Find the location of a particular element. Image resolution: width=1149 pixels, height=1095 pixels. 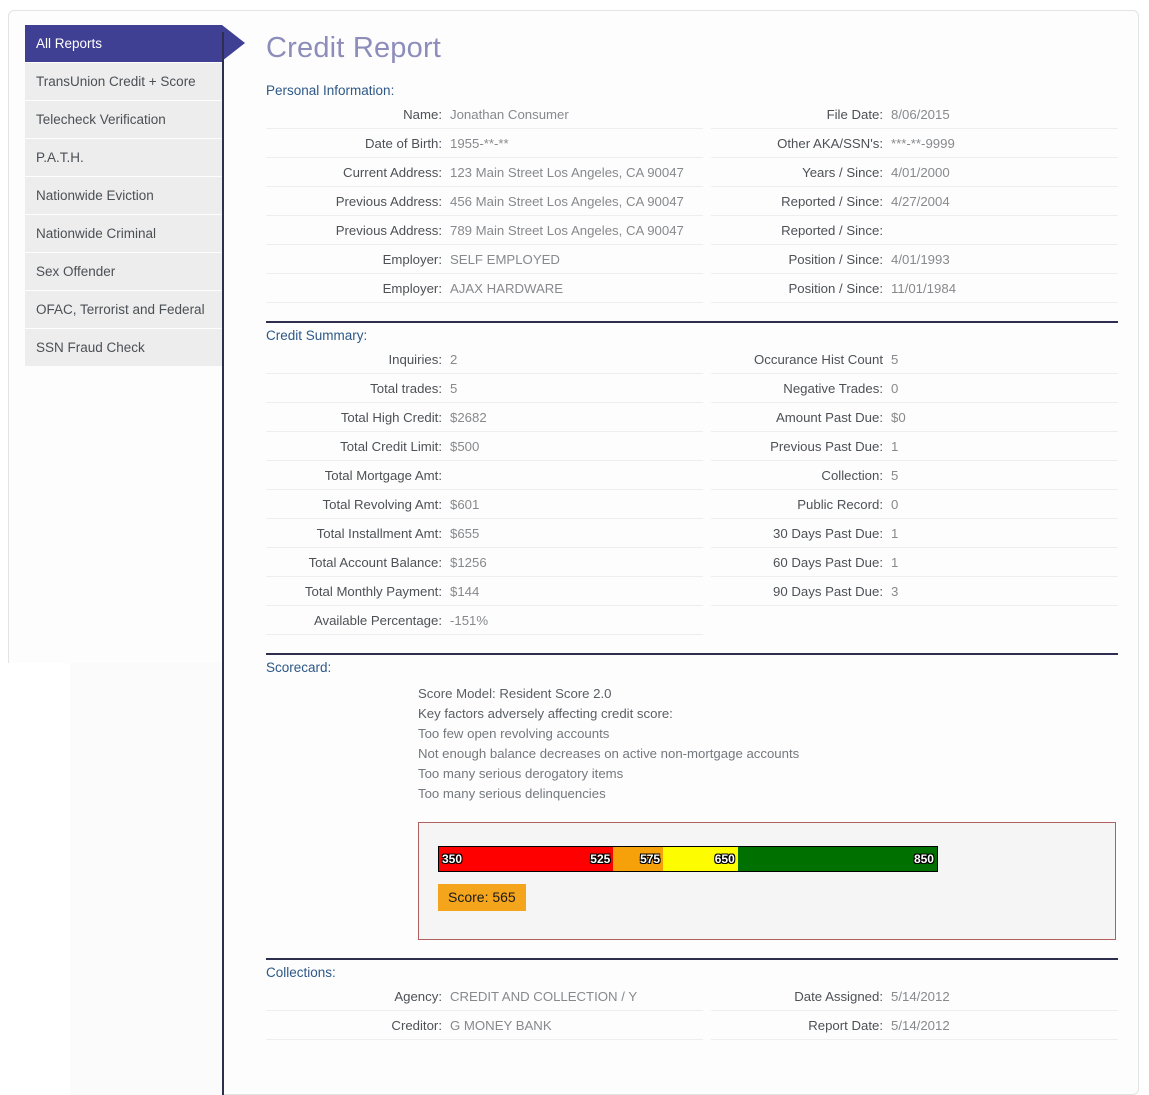

cell-left: Inquiries: 2 is located at coordinates (484, 359).